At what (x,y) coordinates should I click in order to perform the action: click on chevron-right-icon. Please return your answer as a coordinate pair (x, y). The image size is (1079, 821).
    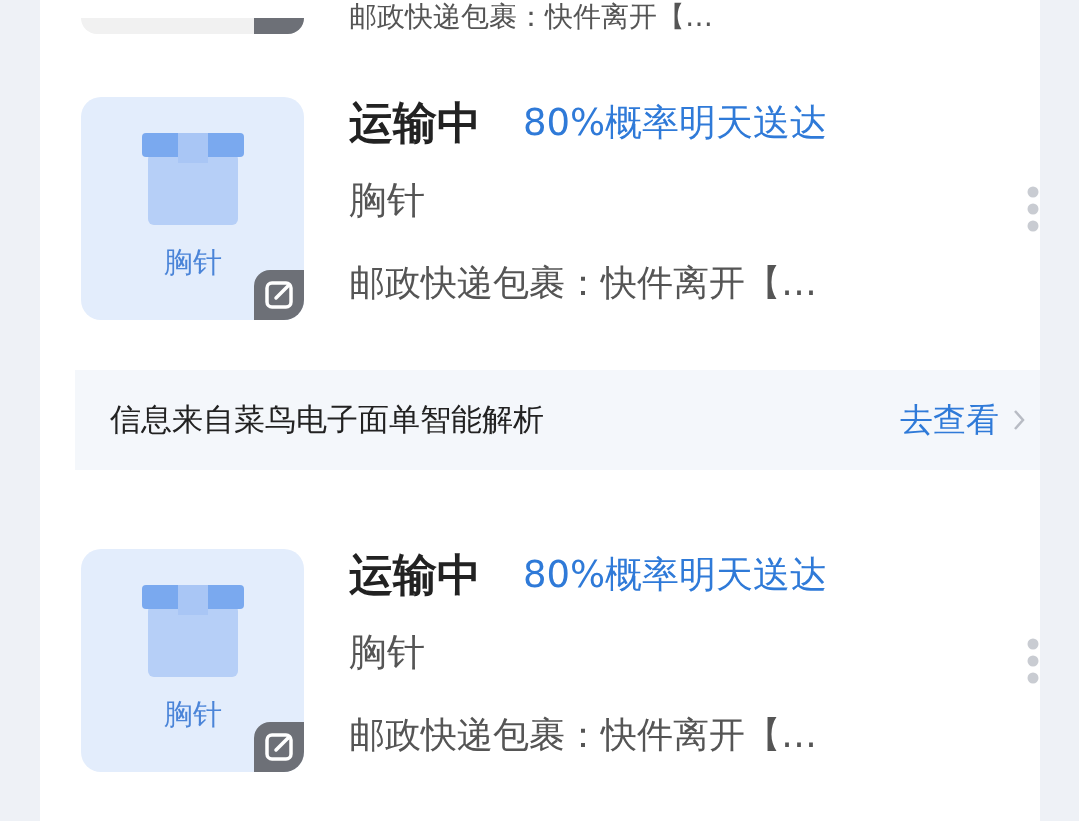
    Looking at the image, I should click on (1019, 420).